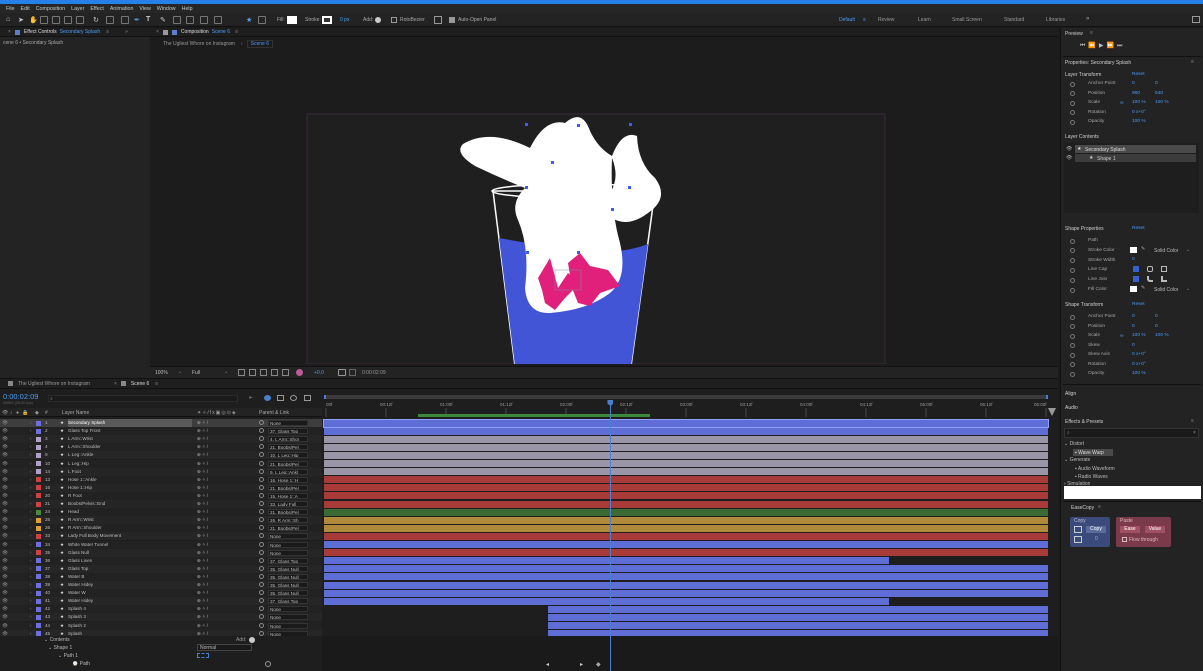 This screenshot has width=1203, height=671. Describe the element at coordinates (288, 495) in the screenshot. I see `parent-select: 15. Hose 1::A` at that location.